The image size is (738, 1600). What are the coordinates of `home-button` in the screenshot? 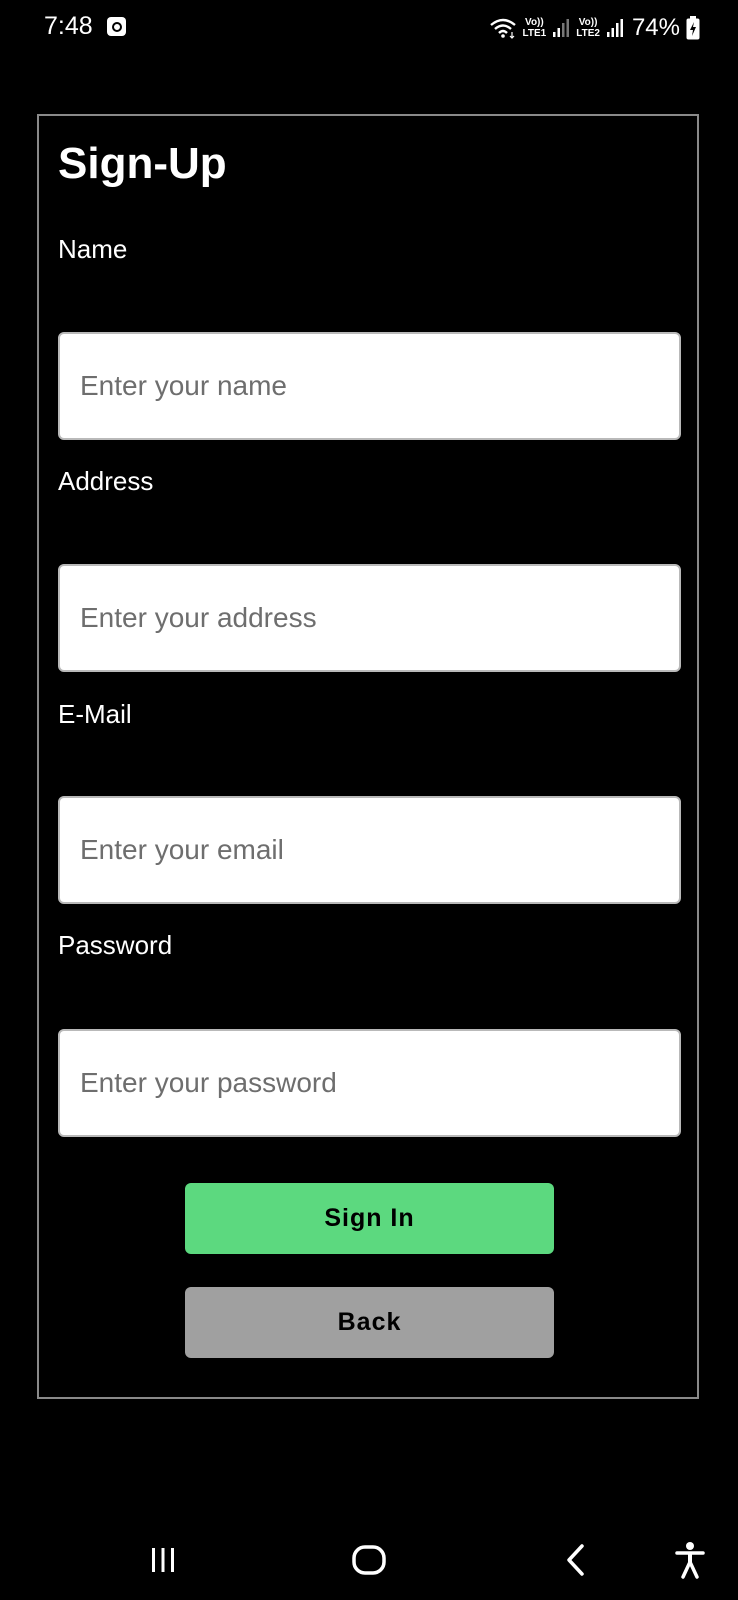 It's located at (369, 1560).